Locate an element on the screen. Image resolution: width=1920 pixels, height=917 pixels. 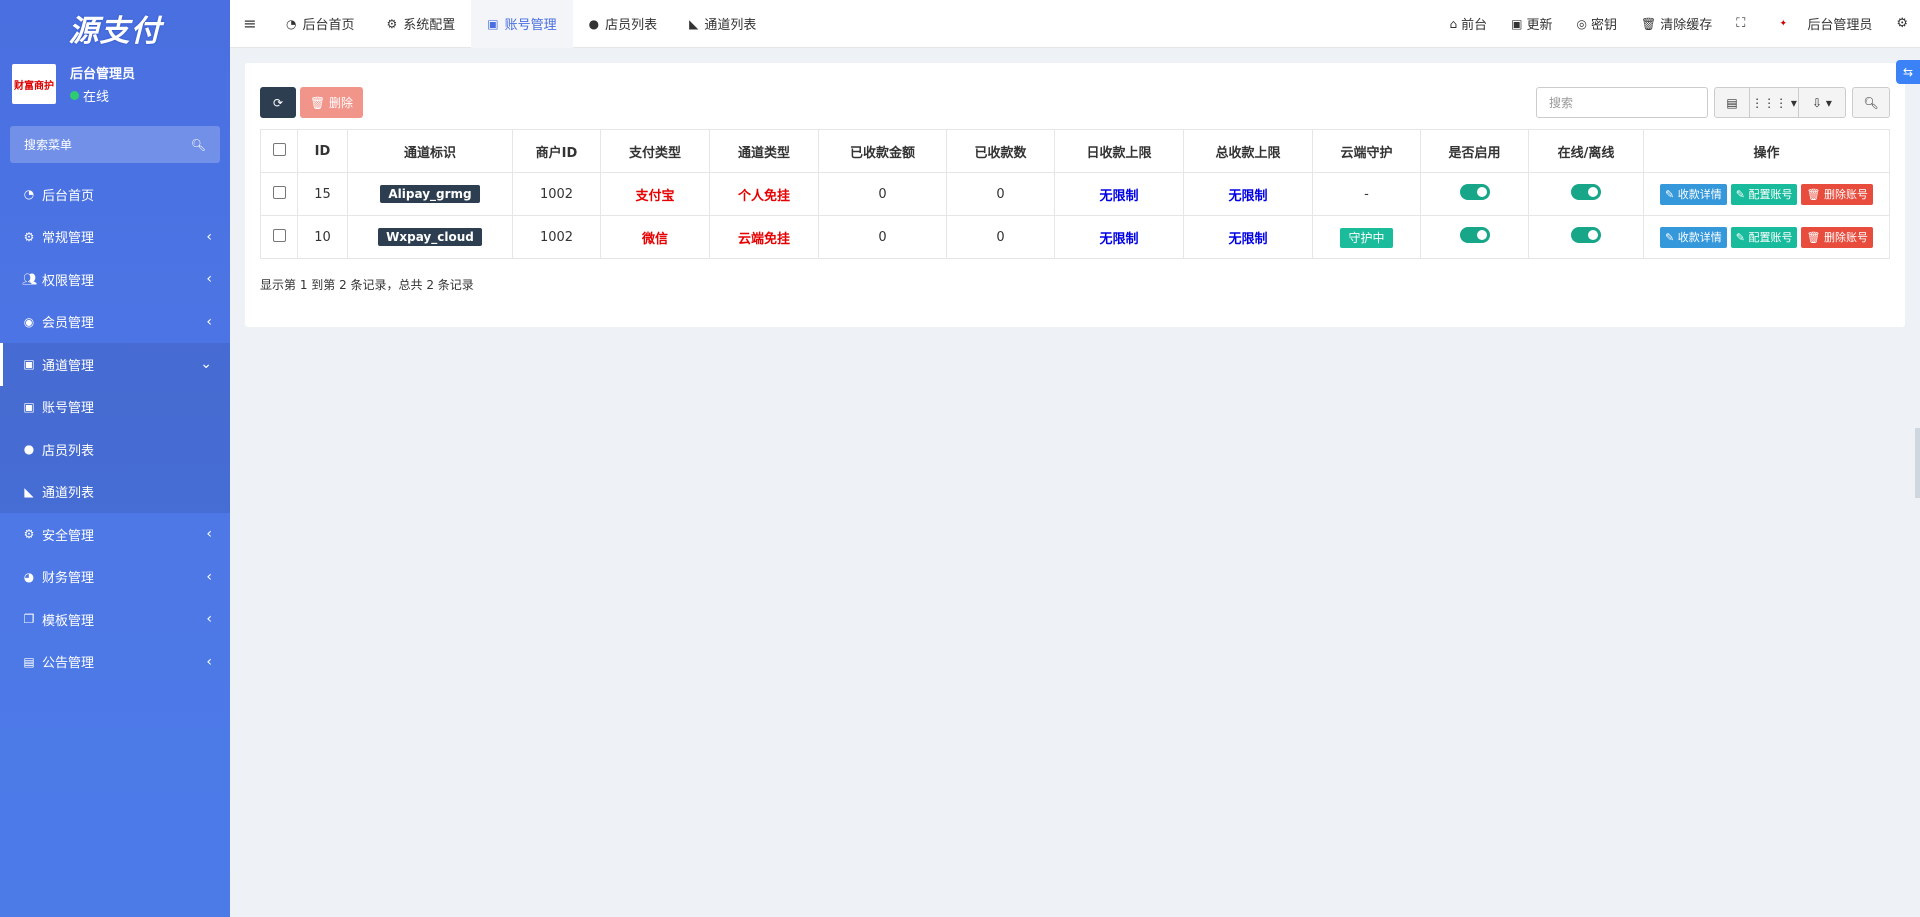
tab-label: 店员列表 is located at coordinates (631, 25).